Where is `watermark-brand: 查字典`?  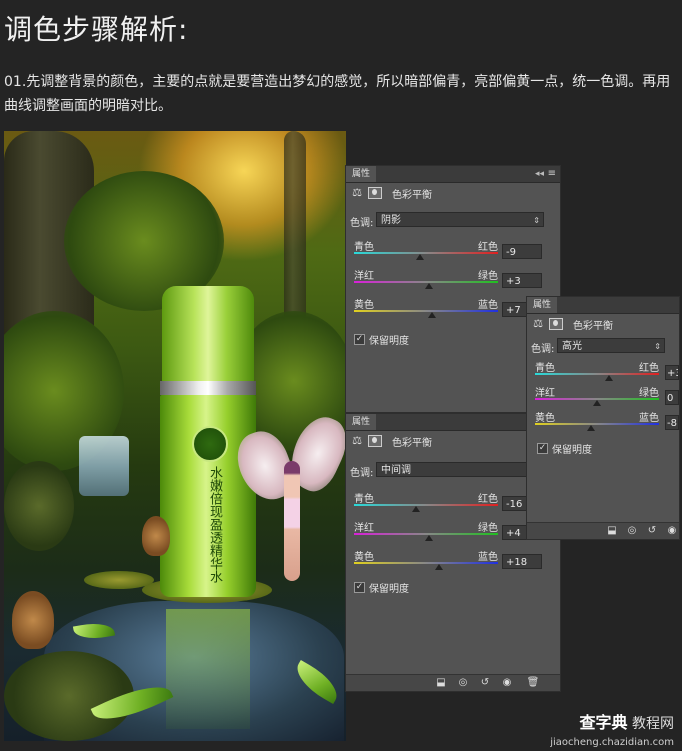 watermark-brand: 查字典 is located at coordinates (603, 722).